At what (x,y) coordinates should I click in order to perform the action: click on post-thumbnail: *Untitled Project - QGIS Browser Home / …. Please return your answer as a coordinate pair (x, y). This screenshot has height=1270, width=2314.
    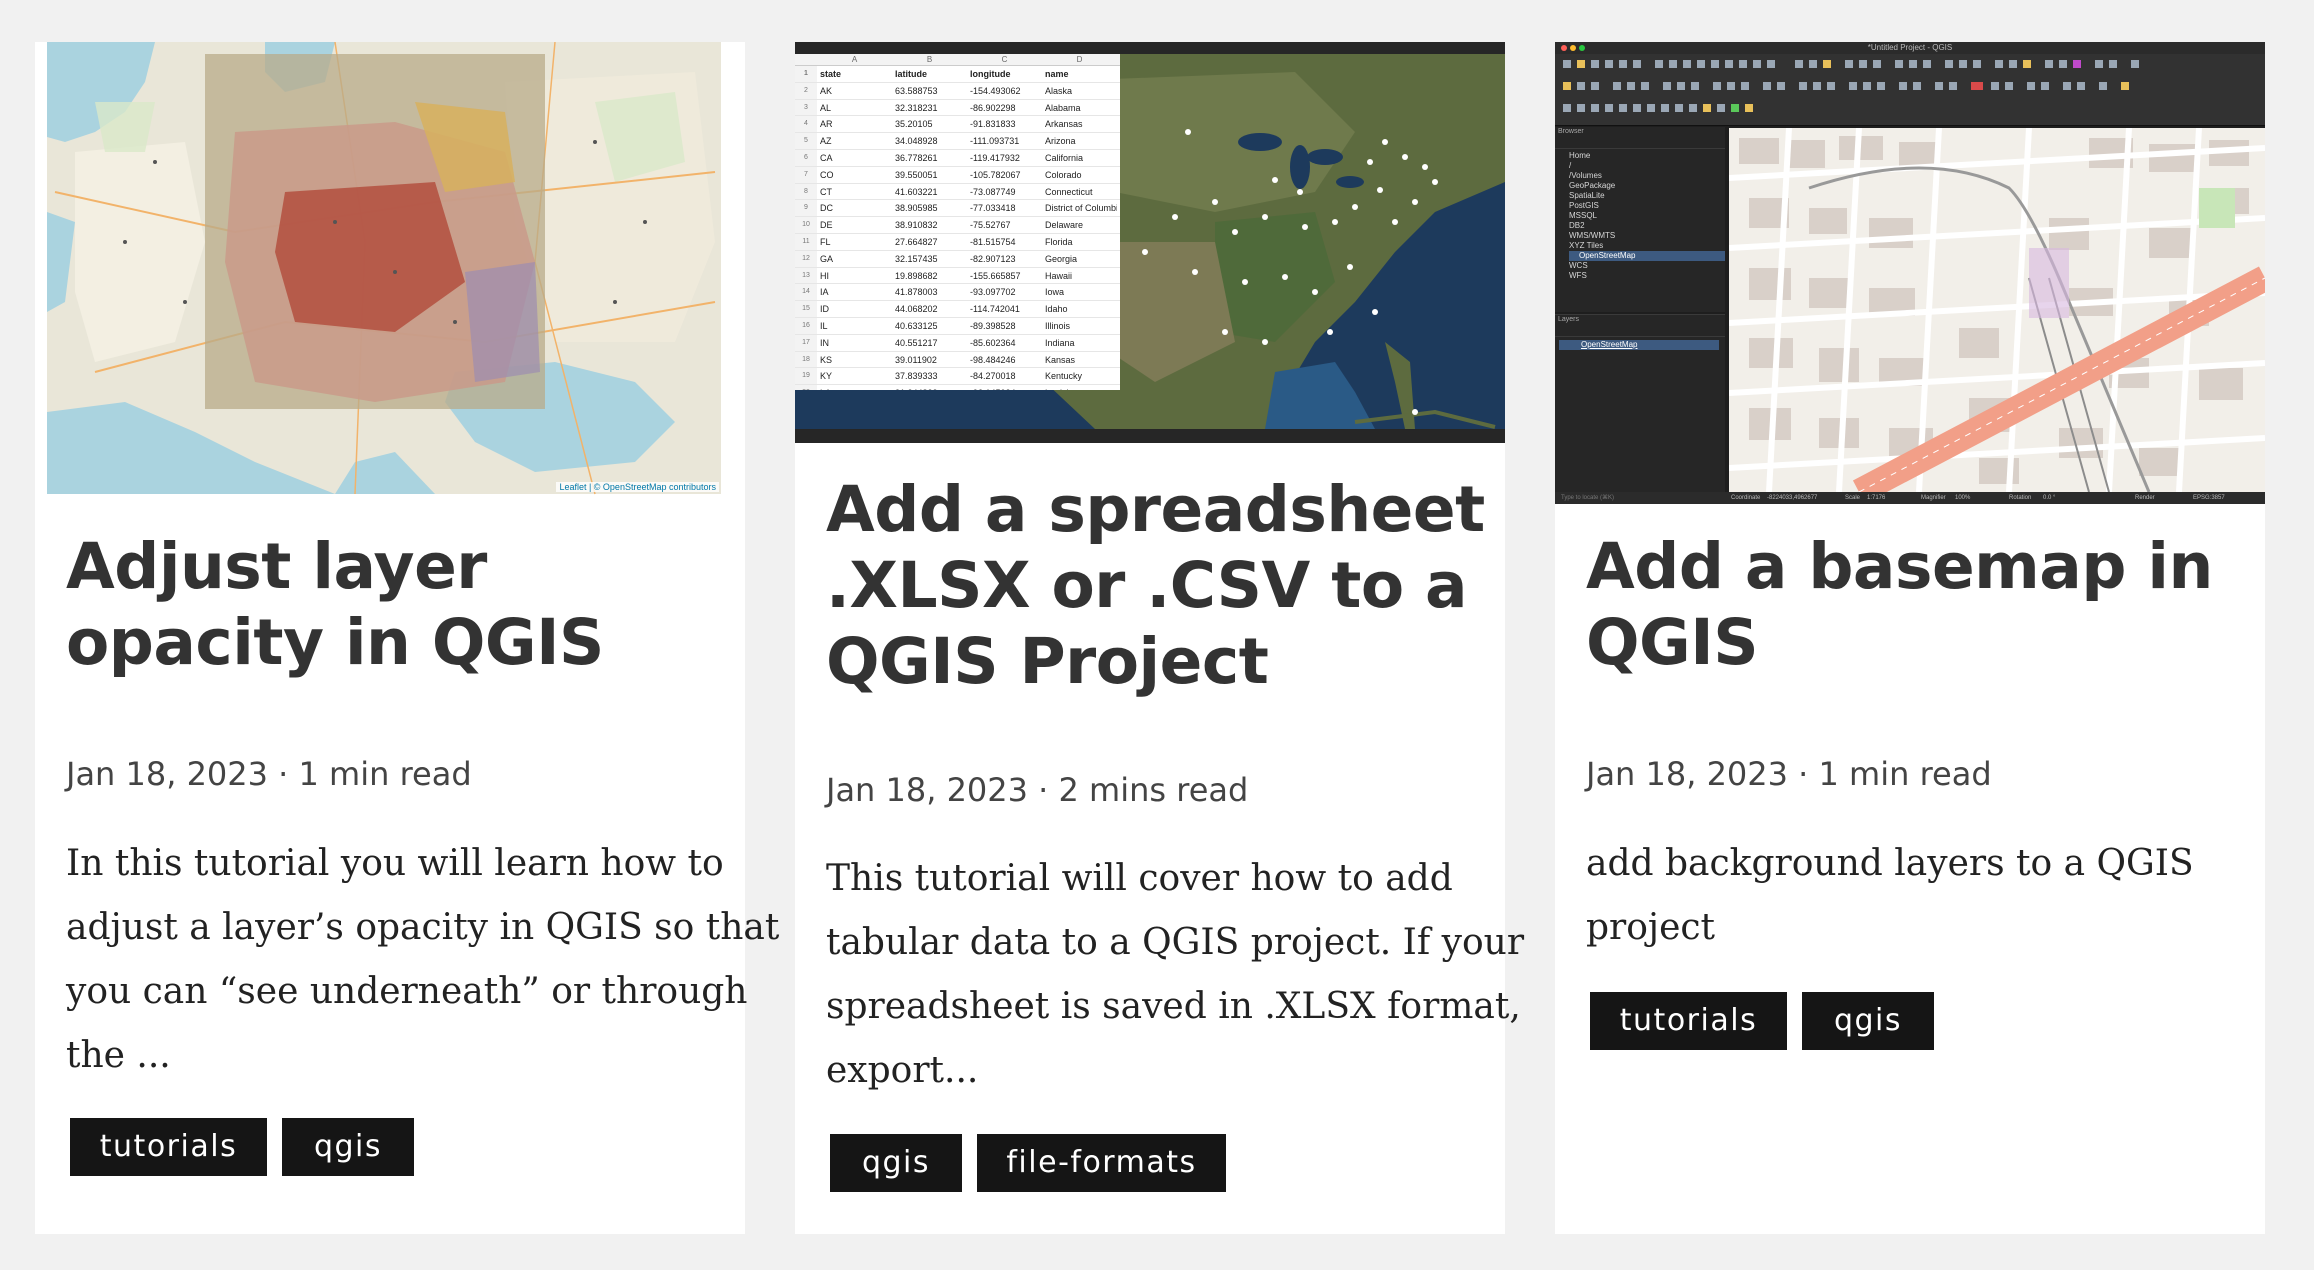
    Looking at the image, I should click on (1910, 273).